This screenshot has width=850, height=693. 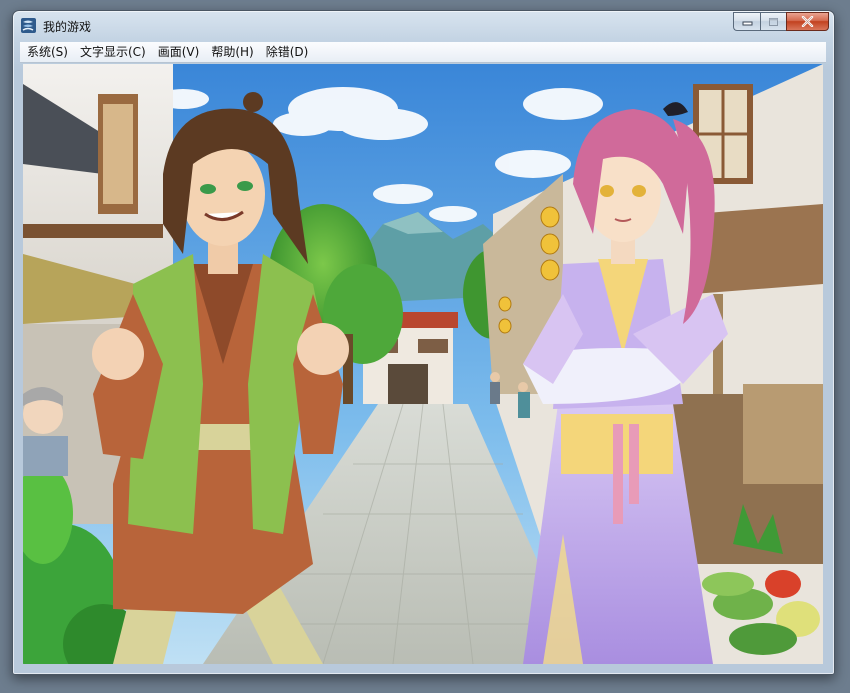 I want to click on close-icon, so click(x=807, y=21).